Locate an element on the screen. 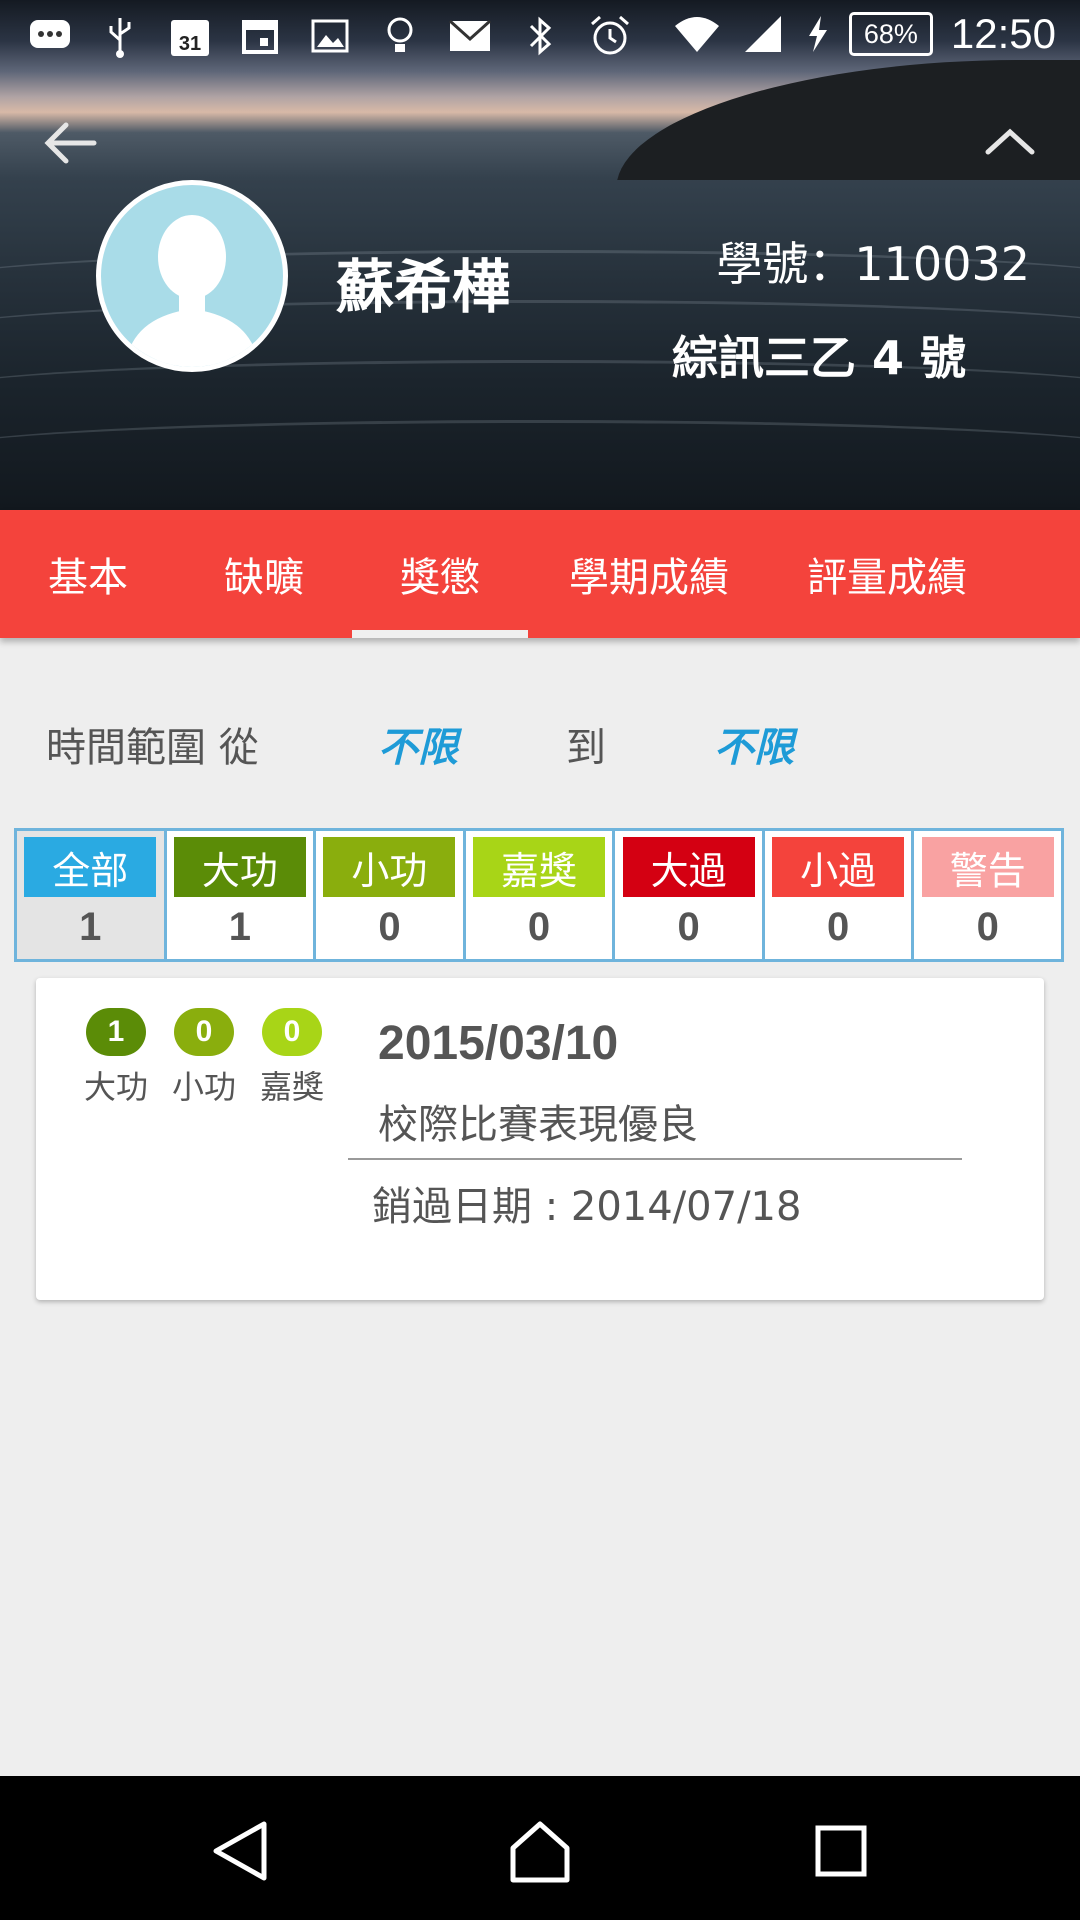 The height and width of the screenshot is (1920, 1080). badge-name: 小功 is located at coordinates (204, 1087).